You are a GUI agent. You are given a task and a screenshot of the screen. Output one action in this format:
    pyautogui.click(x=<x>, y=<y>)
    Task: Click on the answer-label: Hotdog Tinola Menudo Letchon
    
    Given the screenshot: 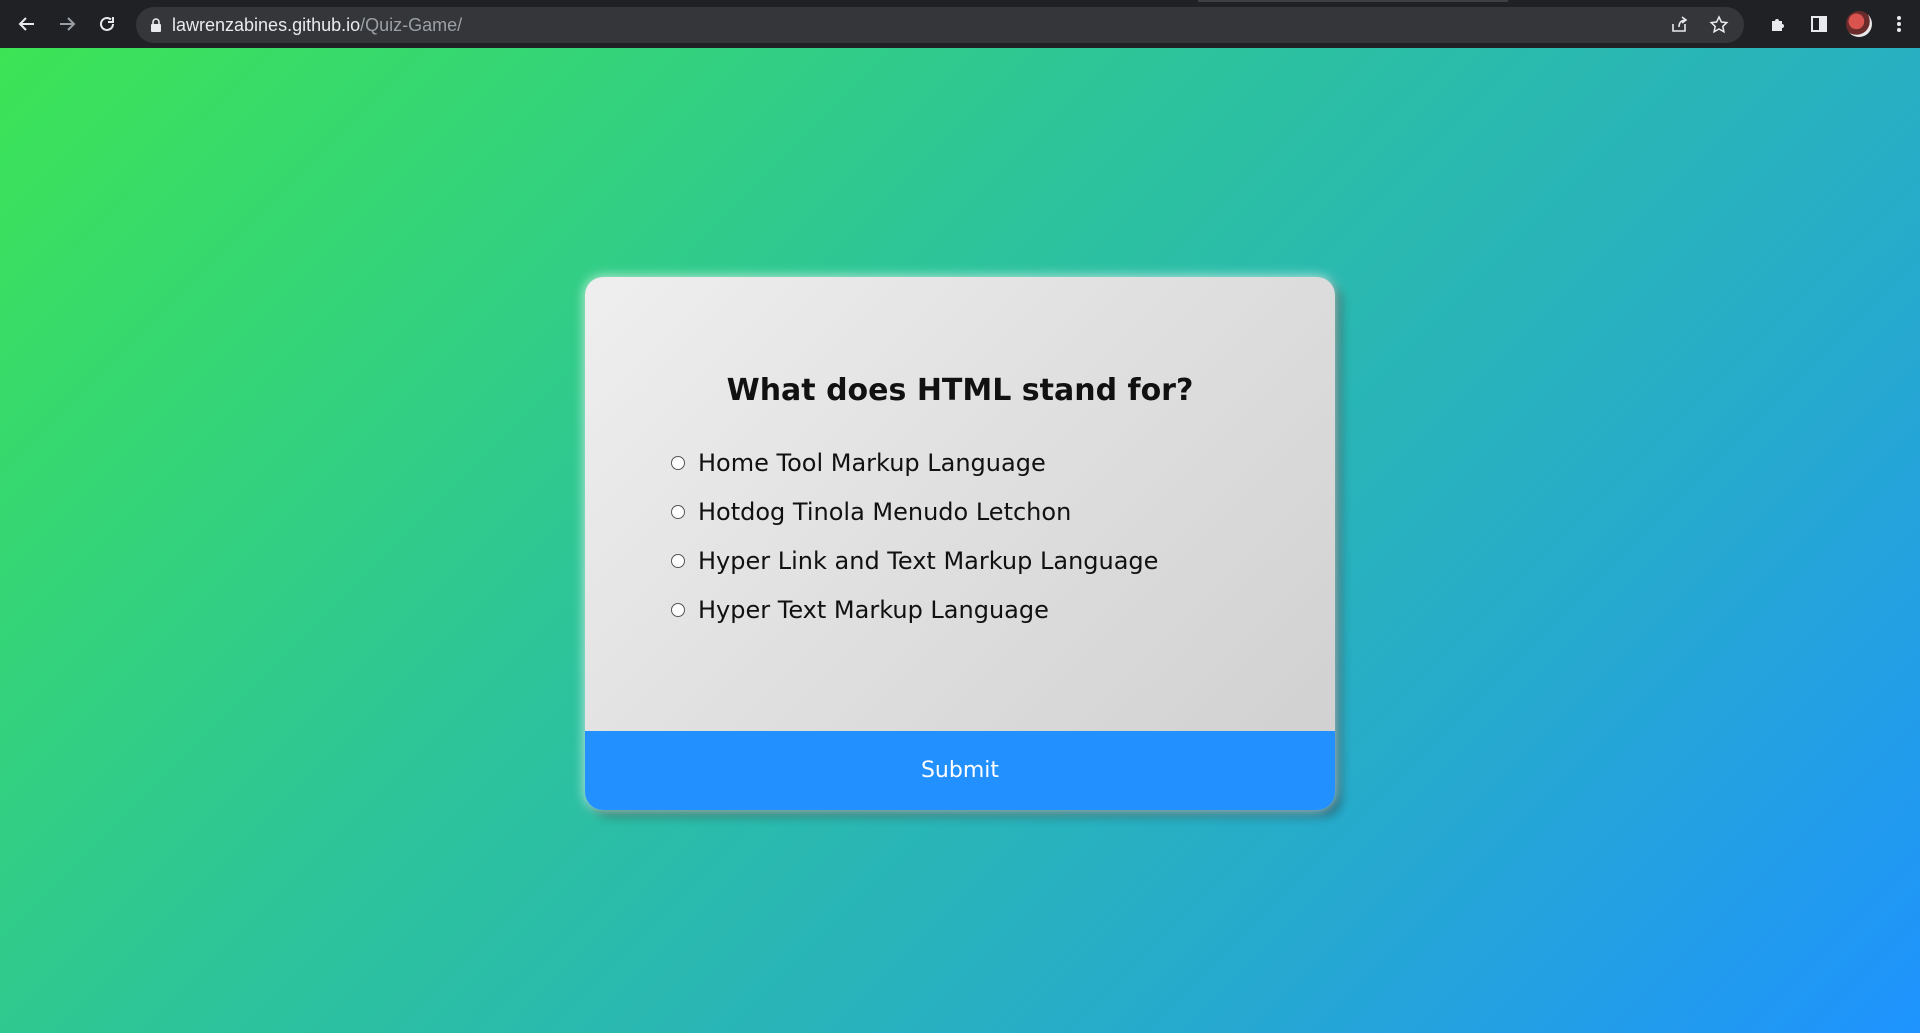 What is the action you would take?
    pyautogui.click(x=884, y=512)
    